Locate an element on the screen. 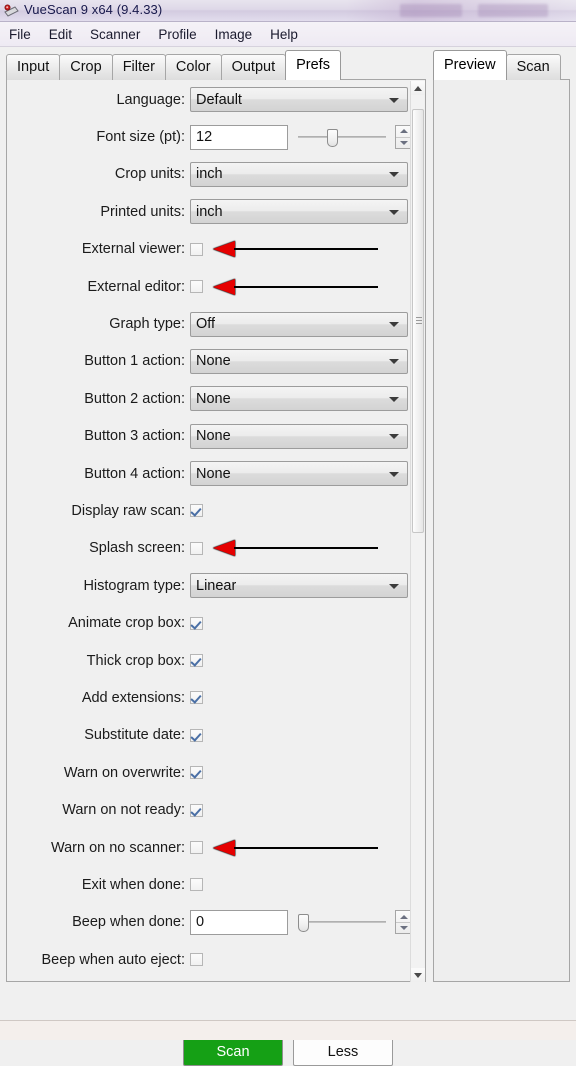 Image resolution: width=576 pixels, height=1066 pixels. annotation-arrow-external-editor is located at coordinates (295, 287).